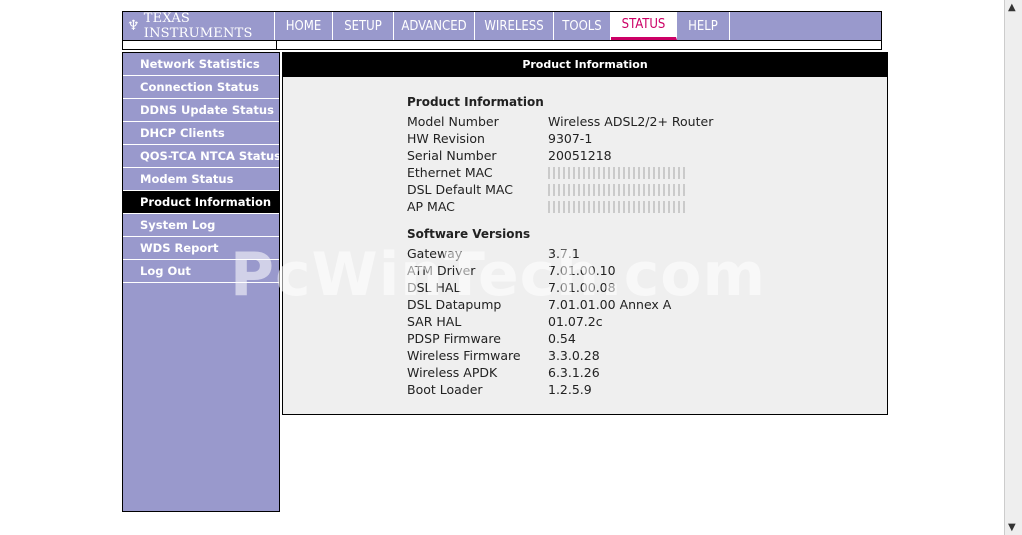 The height and width of the screenshot is (535, 1022). I want to click on sidebar-item-system-log: System Log, so click(201, 225).